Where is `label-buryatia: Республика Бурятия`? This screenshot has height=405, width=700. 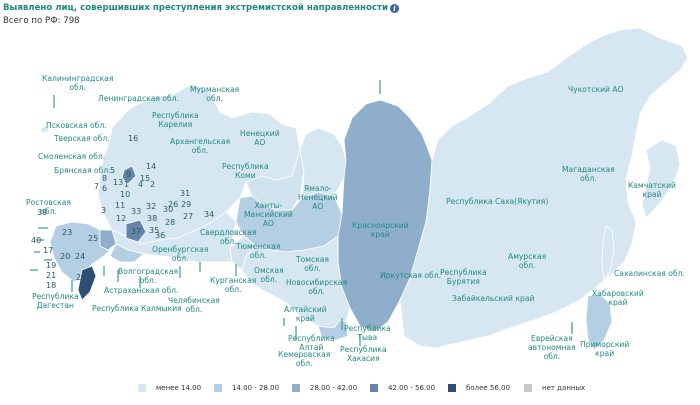
label-buryatia: Республика Бурятия is located at coordinates (463, 277).